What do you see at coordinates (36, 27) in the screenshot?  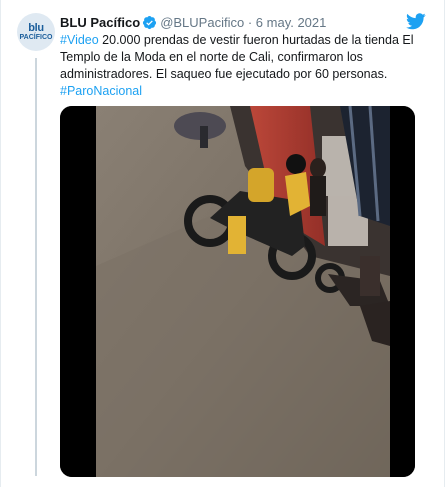 I see `avatar-logo-text: blu` at bounding box center [36, 27].